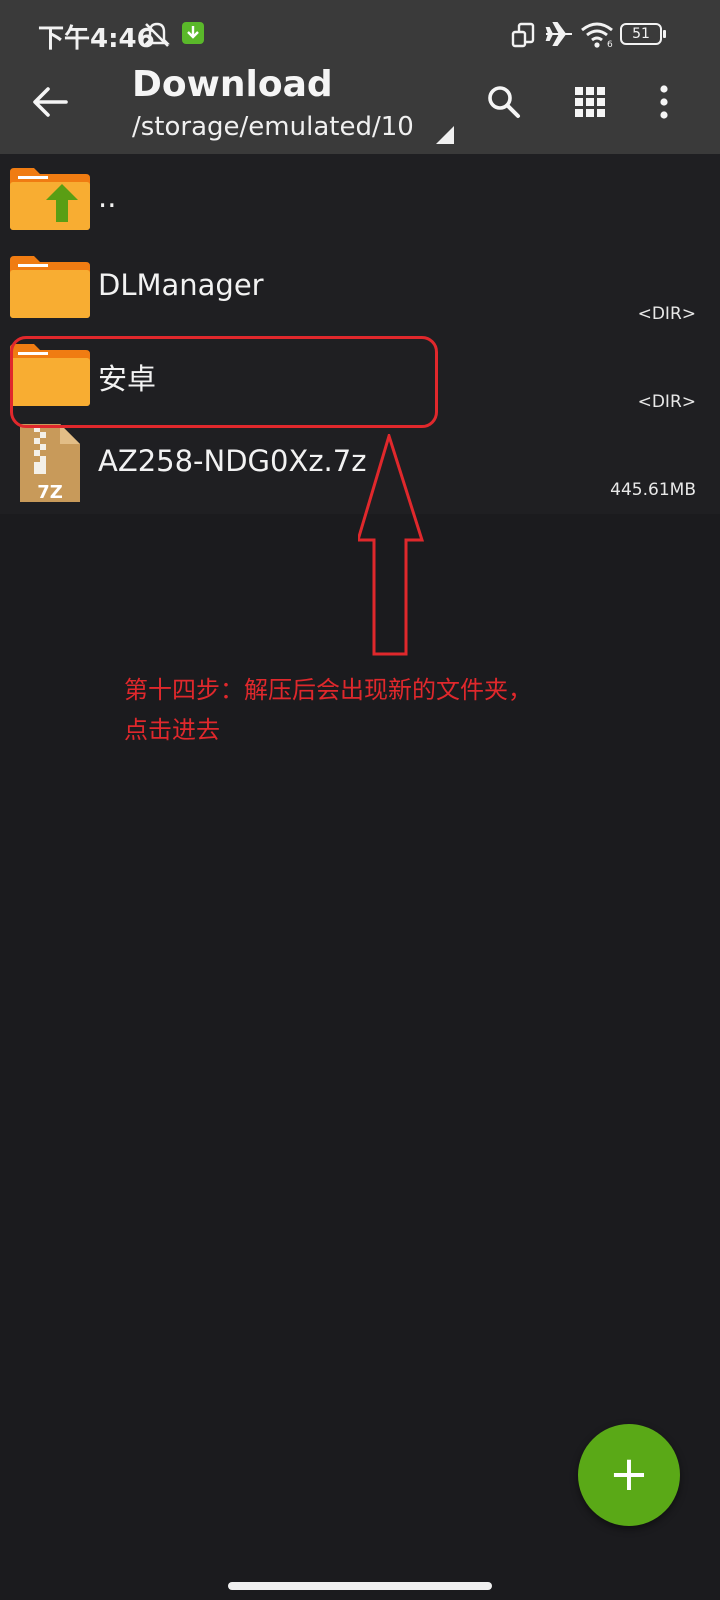 The image size is (720, 1600). What do you see at coordinates (50, 287) in the screenshot?
I see `folder-icon` at bounding box center [50, 287].